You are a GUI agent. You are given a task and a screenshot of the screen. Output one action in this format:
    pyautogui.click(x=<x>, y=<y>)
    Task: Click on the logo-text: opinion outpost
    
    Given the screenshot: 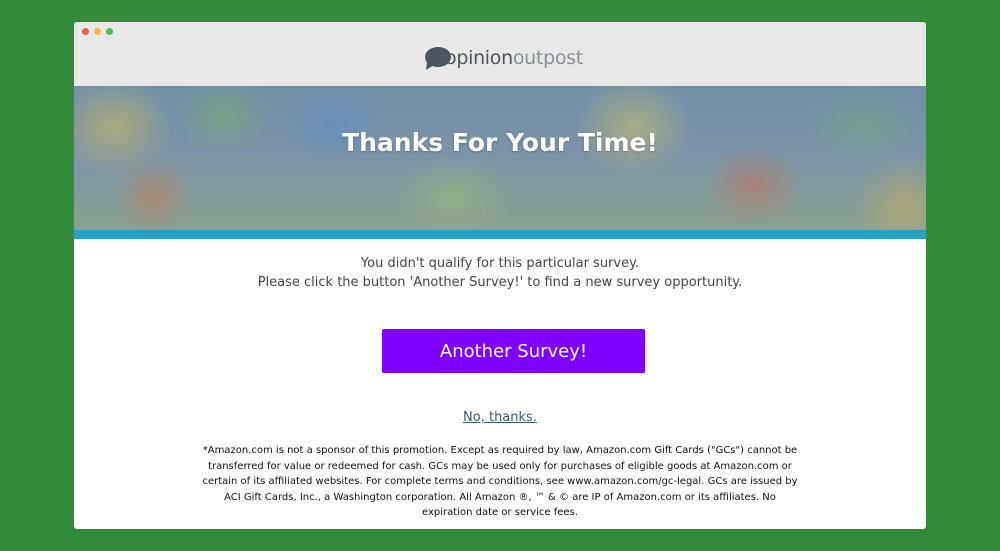 What is the action you would take?
    pyautogui.click(x=514, y=58)
    